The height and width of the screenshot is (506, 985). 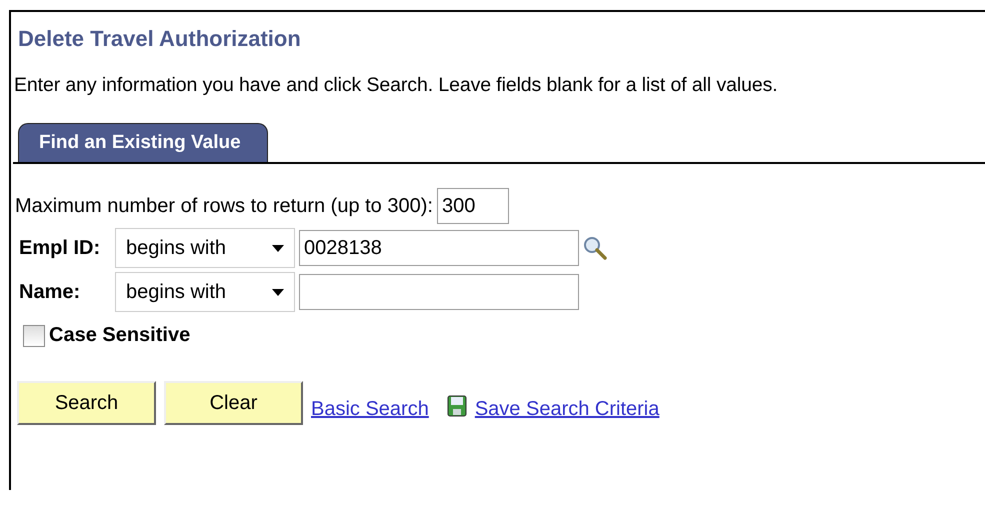 What do you see at coordinates (224, 206) in the screenshot?
I see `field-label: Maximum number of rows to return (up to 300):` at bounding box center [224, 206].